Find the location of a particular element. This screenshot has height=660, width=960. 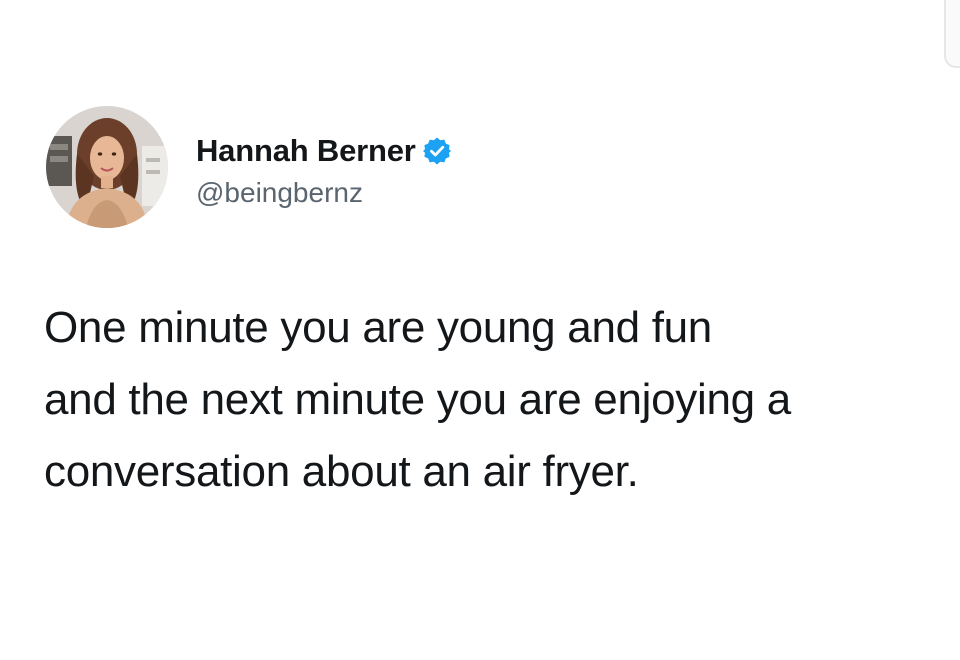

tweet-header: Hannah Berner @beingbernz is located at coordinates (249, 167).